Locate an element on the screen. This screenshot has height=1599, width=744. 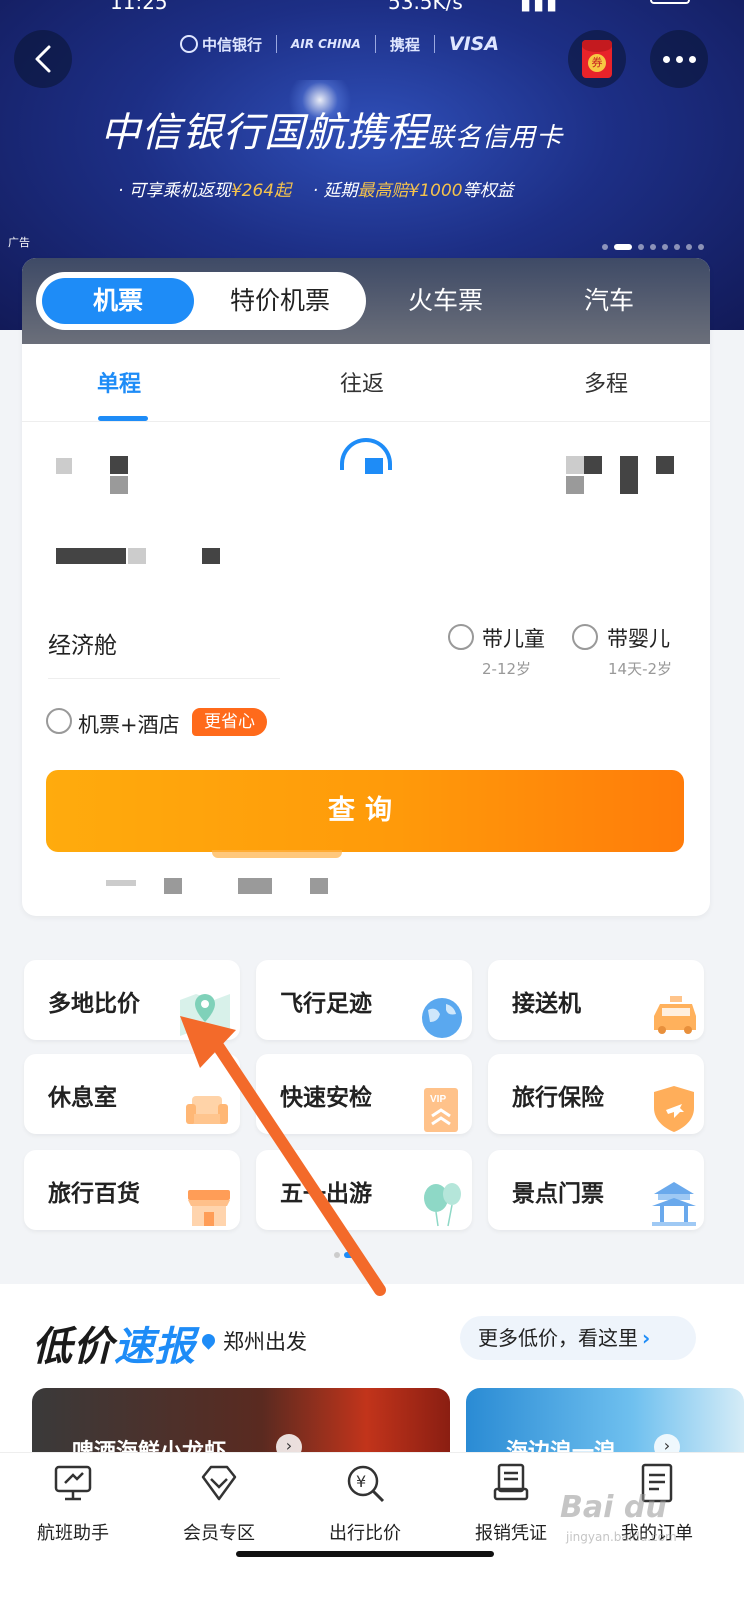
ad-label: 广告 is located at coordinates (19, 242).